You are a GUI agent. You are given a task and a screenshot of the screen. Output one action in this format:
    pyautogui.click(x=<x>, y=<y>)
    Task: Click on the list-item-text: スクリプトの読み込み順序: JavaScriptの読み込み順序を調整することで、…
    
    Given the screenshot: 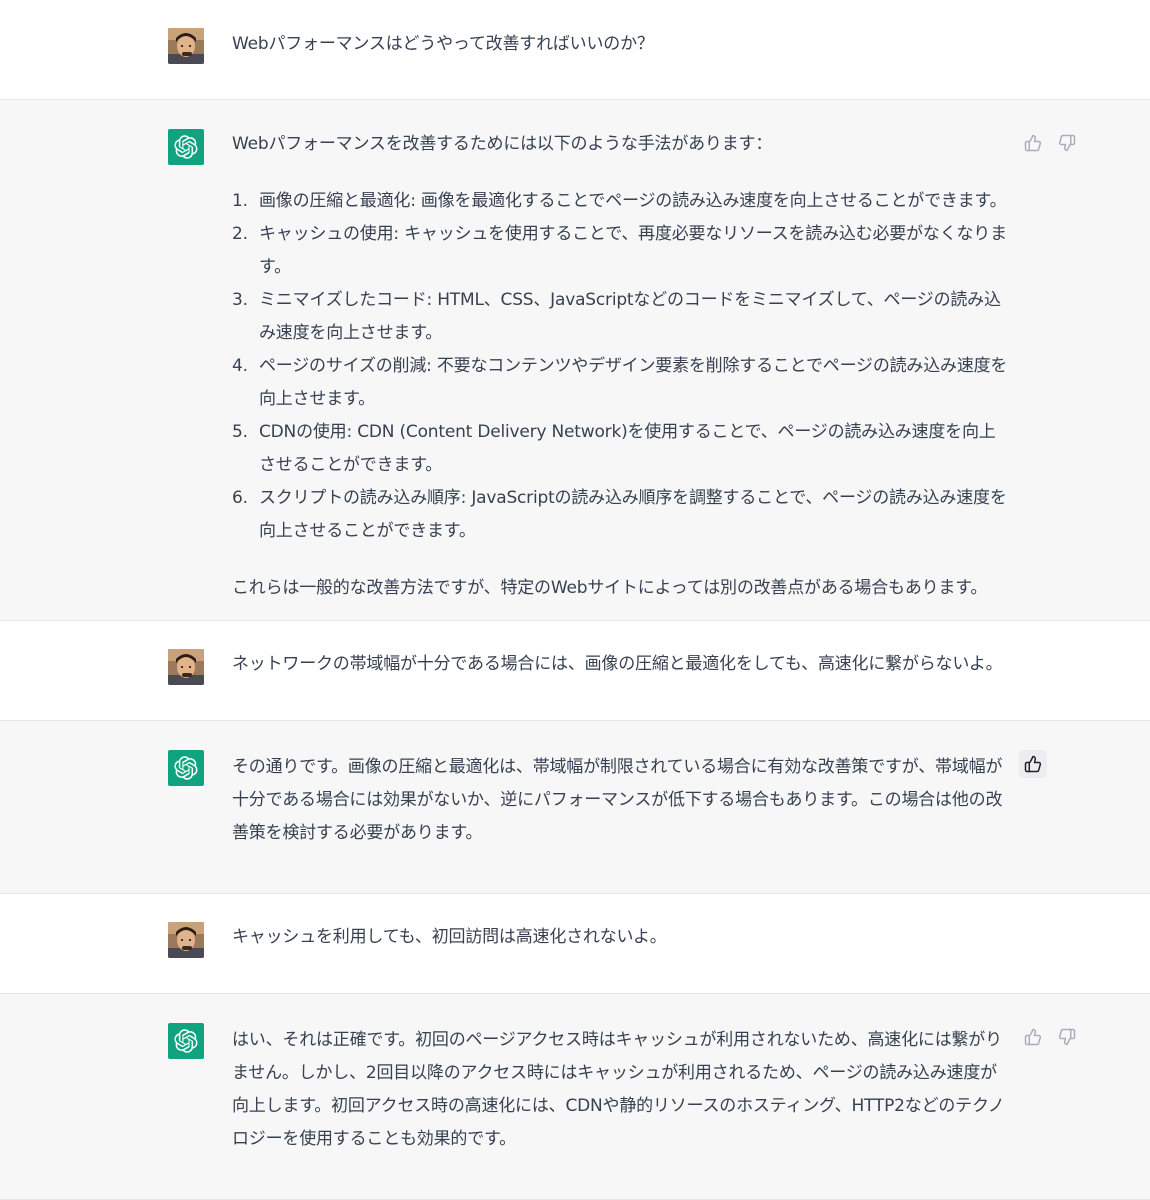 What is the action you would take?
    pyautogui.click(x=633, y=514)
    